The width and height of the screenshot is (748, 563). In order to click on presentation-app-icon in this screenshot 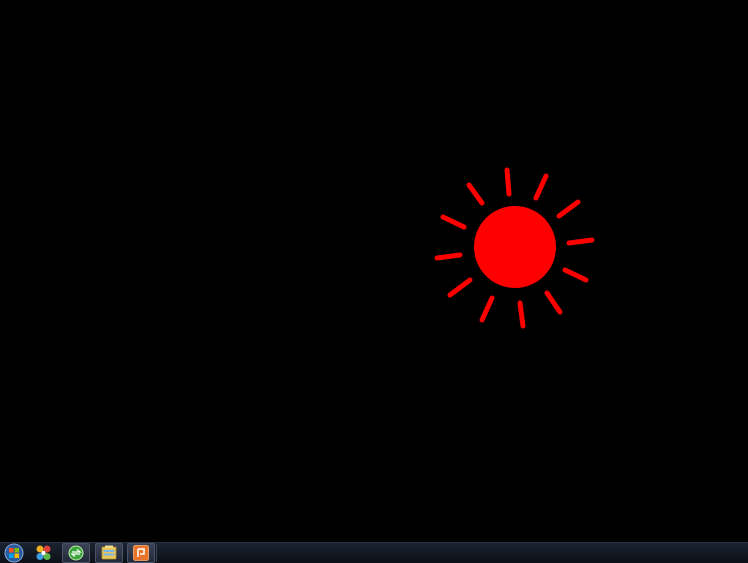, I will do `click(141, 553)`.